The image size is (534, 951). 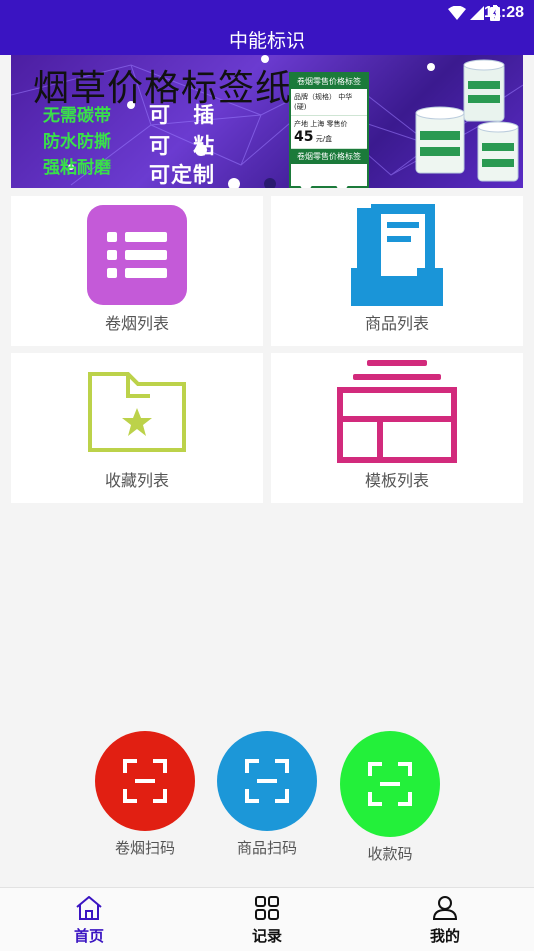 I want to click on tab-label: 首页, so click(x=88, y=936).